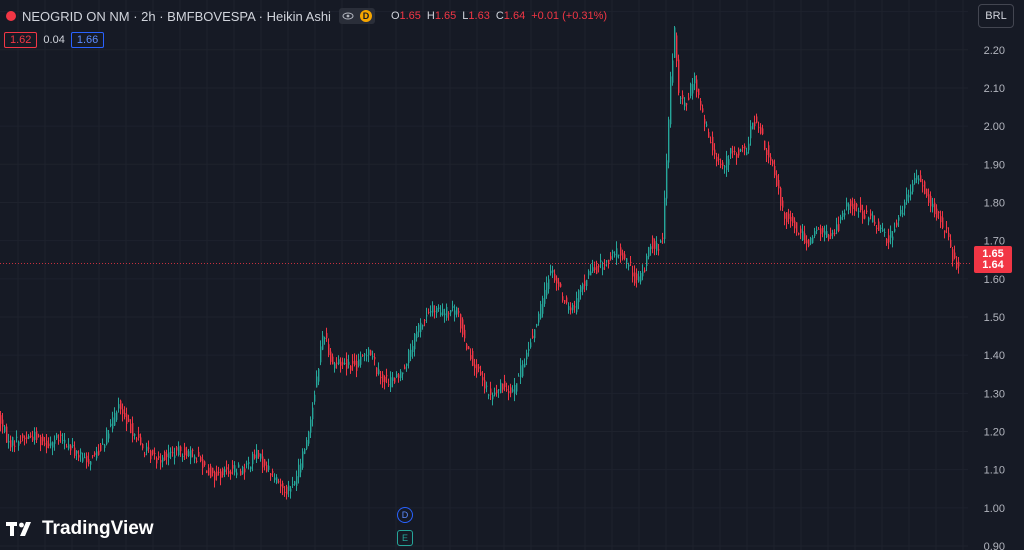  I want to click on ask-price: 1.66, so click(87, 40).